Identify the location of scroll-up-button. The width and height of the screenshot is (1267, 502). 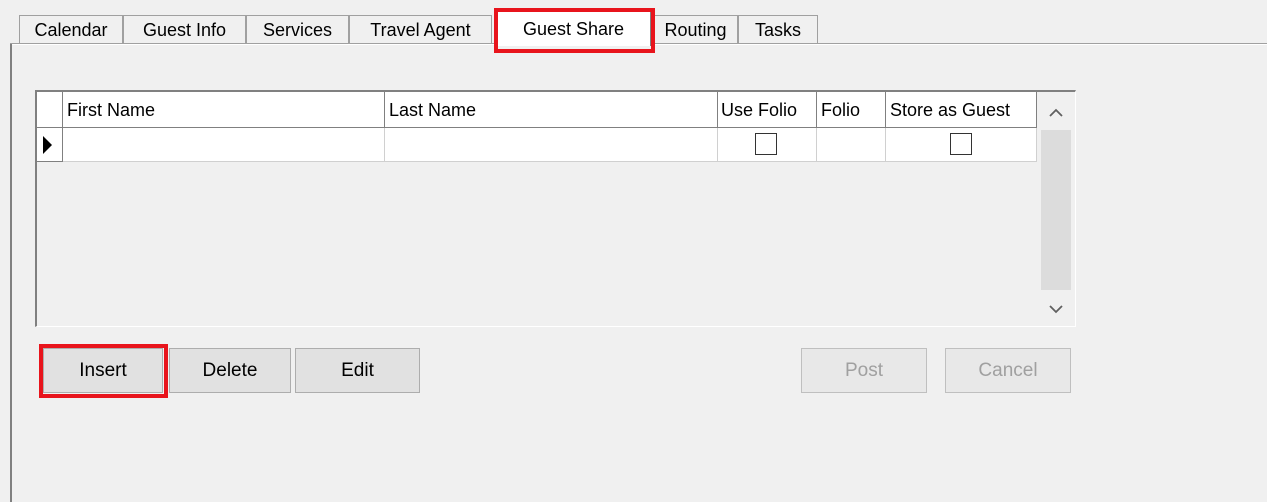
(1056, 113).